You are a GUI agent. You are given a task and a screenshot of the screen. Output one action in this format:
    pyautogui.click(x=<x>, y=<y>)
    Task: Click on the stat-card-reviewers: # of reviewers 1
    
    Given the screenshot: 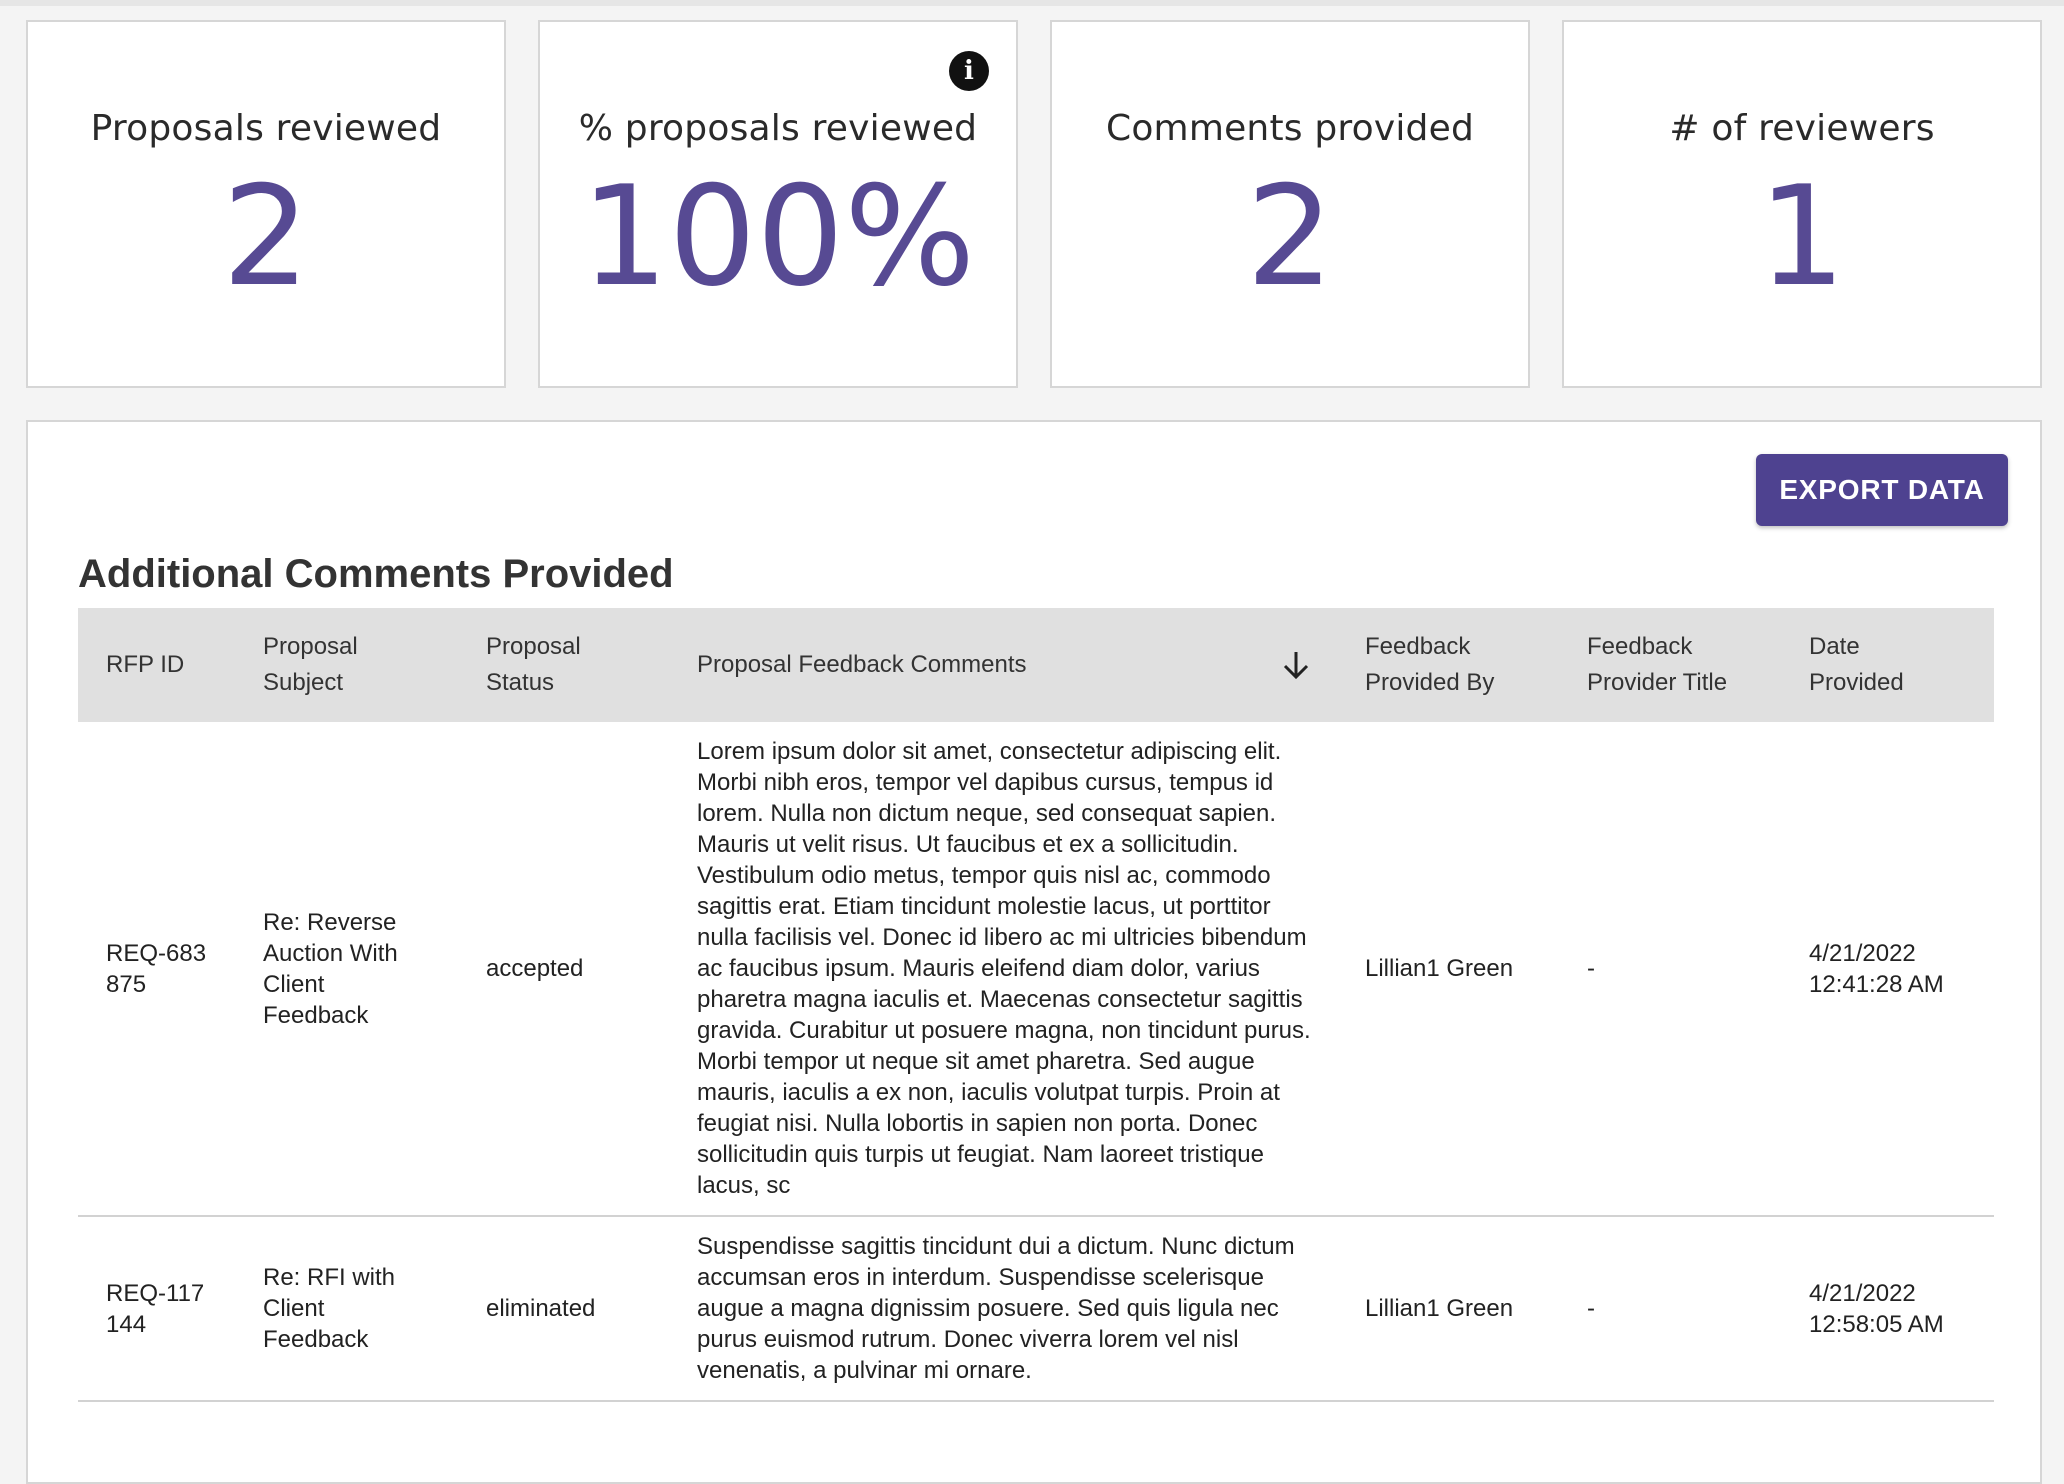 What is the action you would take?
    pyautogui.click(x=1802, y=204)
    